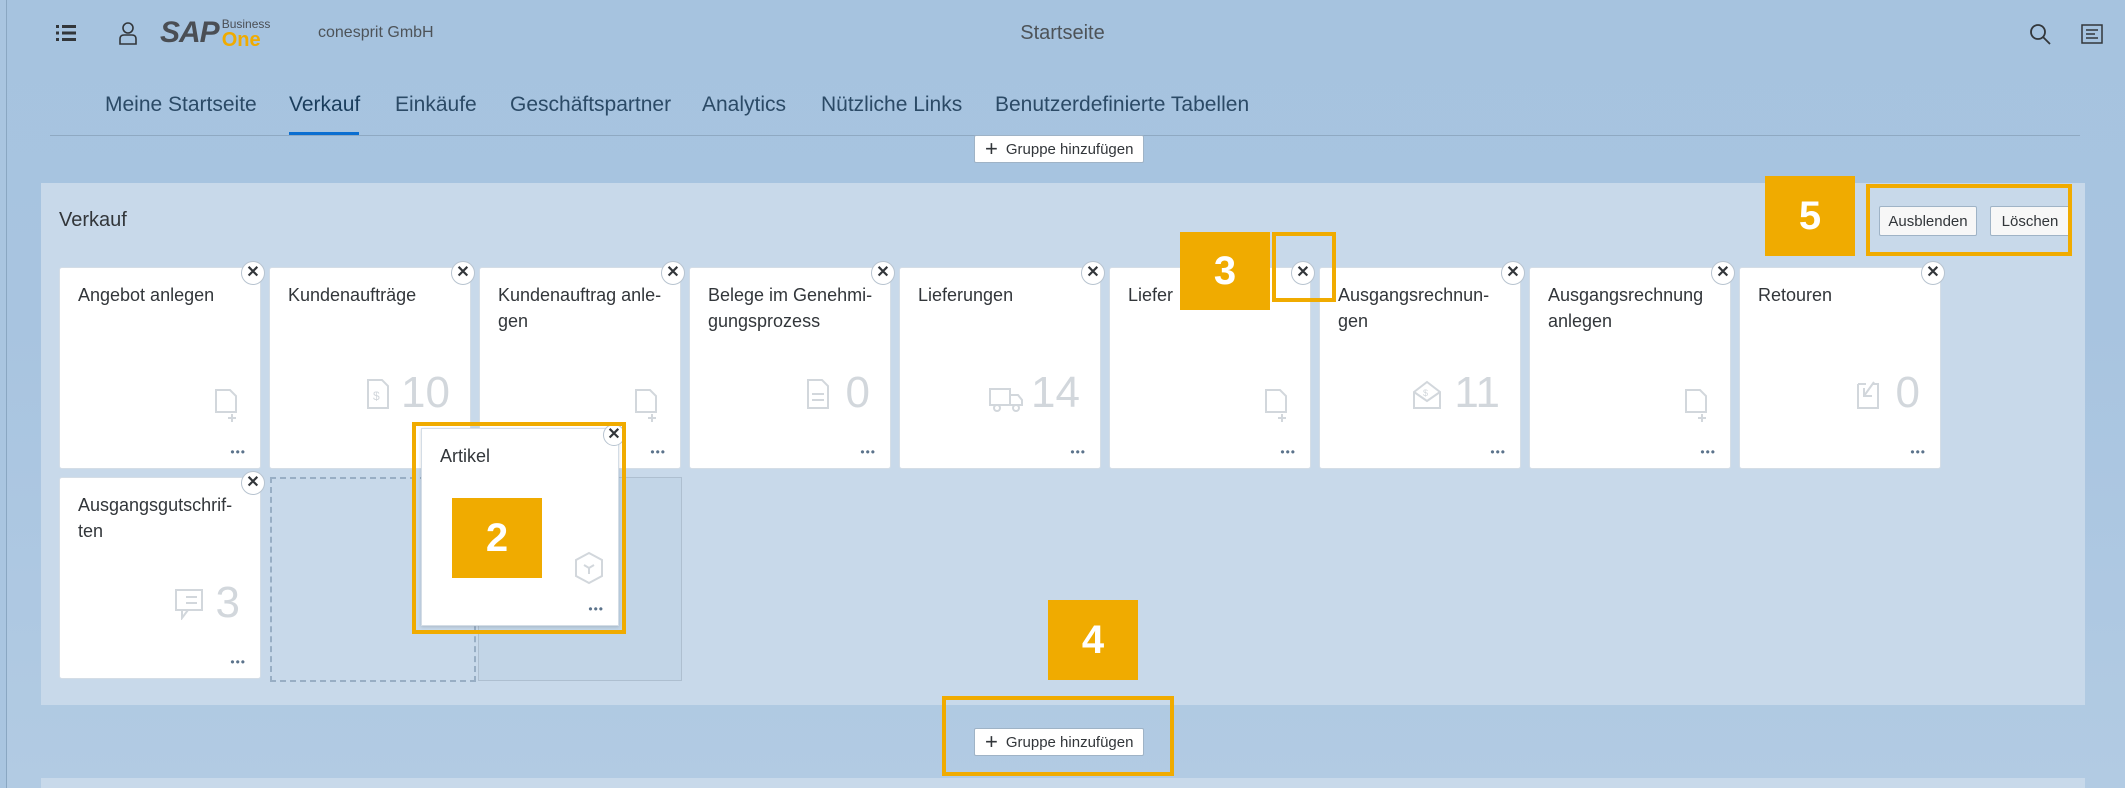 The width and height of the screenshot is (2125, 788). Describe the element at coordinates (1810, 216) in the screenshot. I see `callout-number-5: 5` at that location.